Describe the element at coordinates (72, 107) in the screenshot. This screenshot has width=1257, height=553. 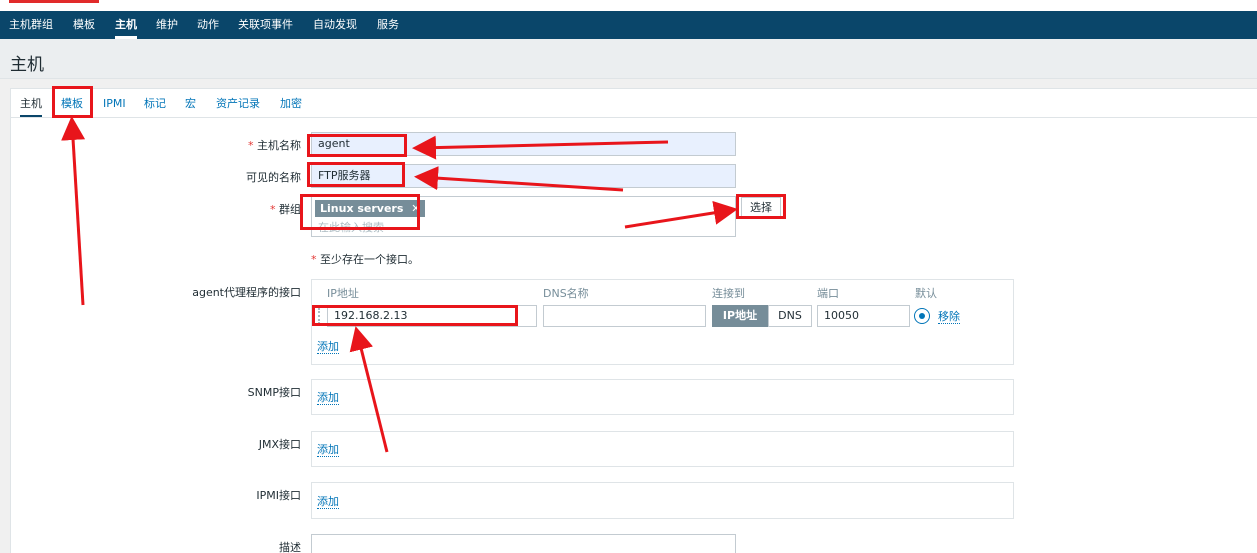
I see `tab-templates: 模板` at that location.